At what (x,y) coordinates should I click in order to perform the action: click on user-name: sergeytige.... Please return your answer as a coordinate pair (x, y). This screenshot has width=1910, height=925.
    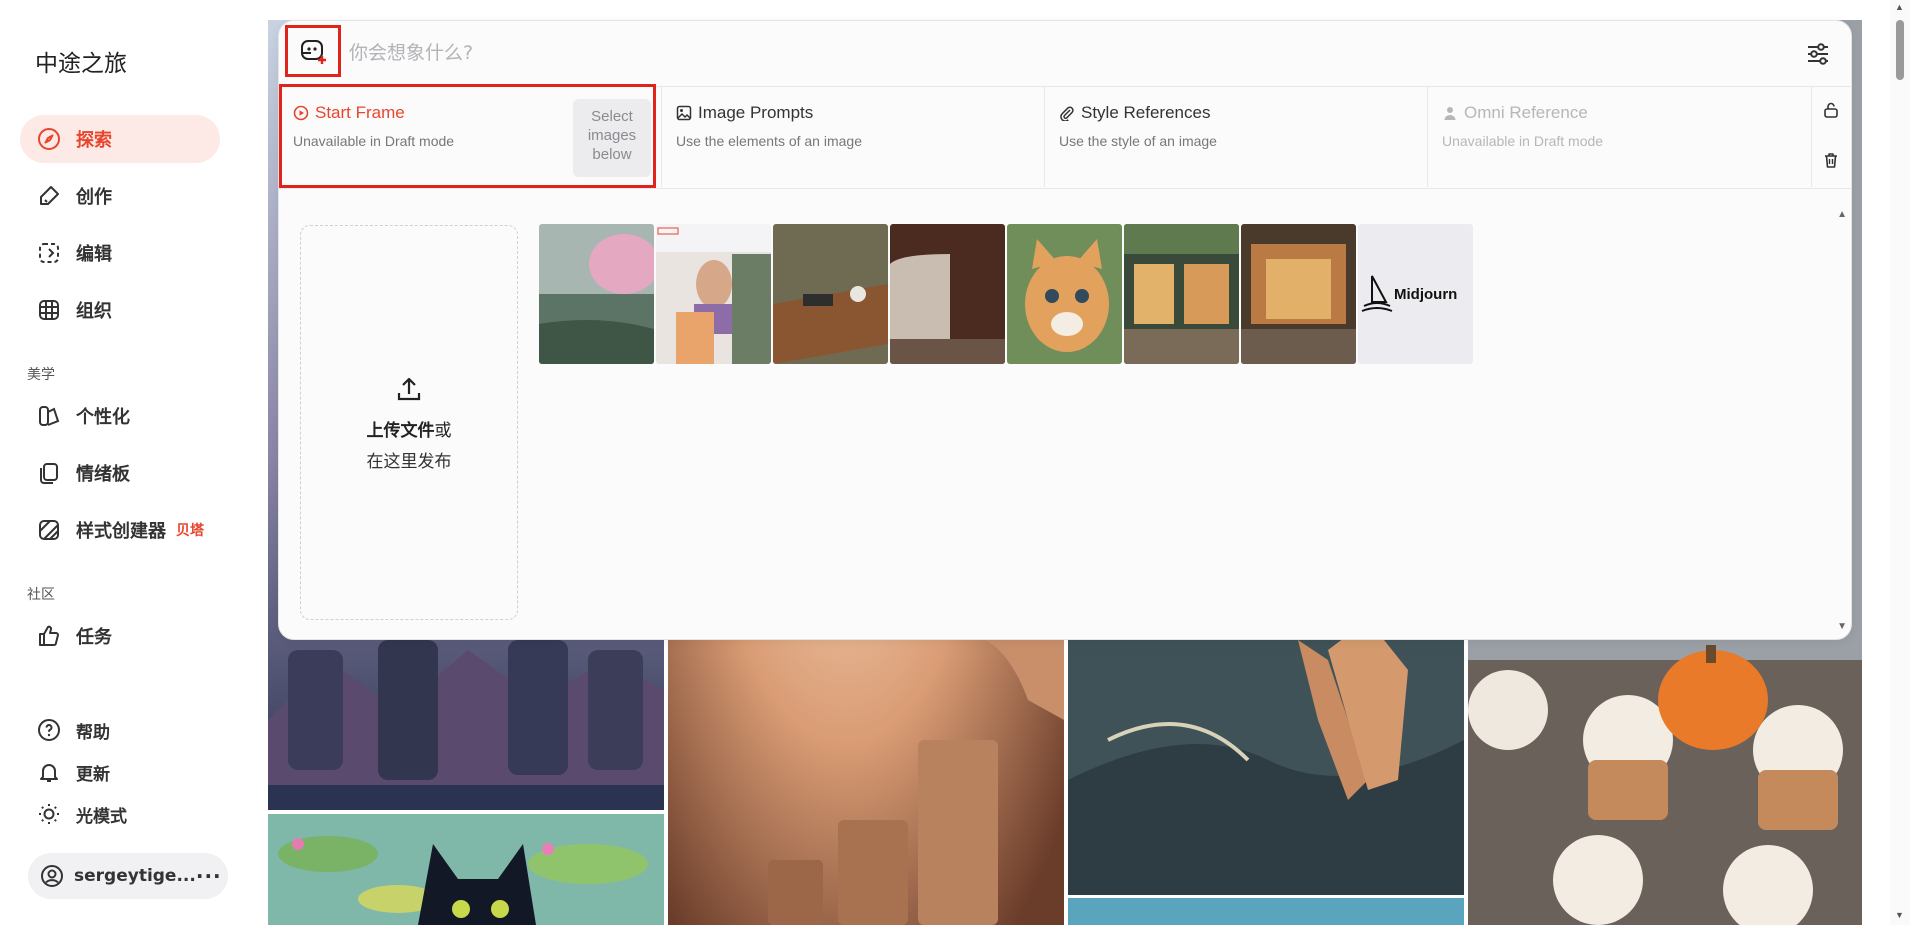
    Looking at the image, I should click on (135, 876).